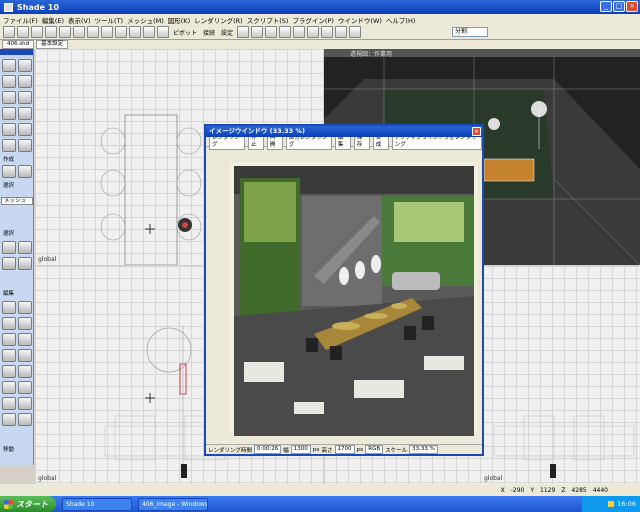 The image size is (640, 512). Describe the element at coordinates (611, 504) in the screenshot. I see `tray-icon` at that location.